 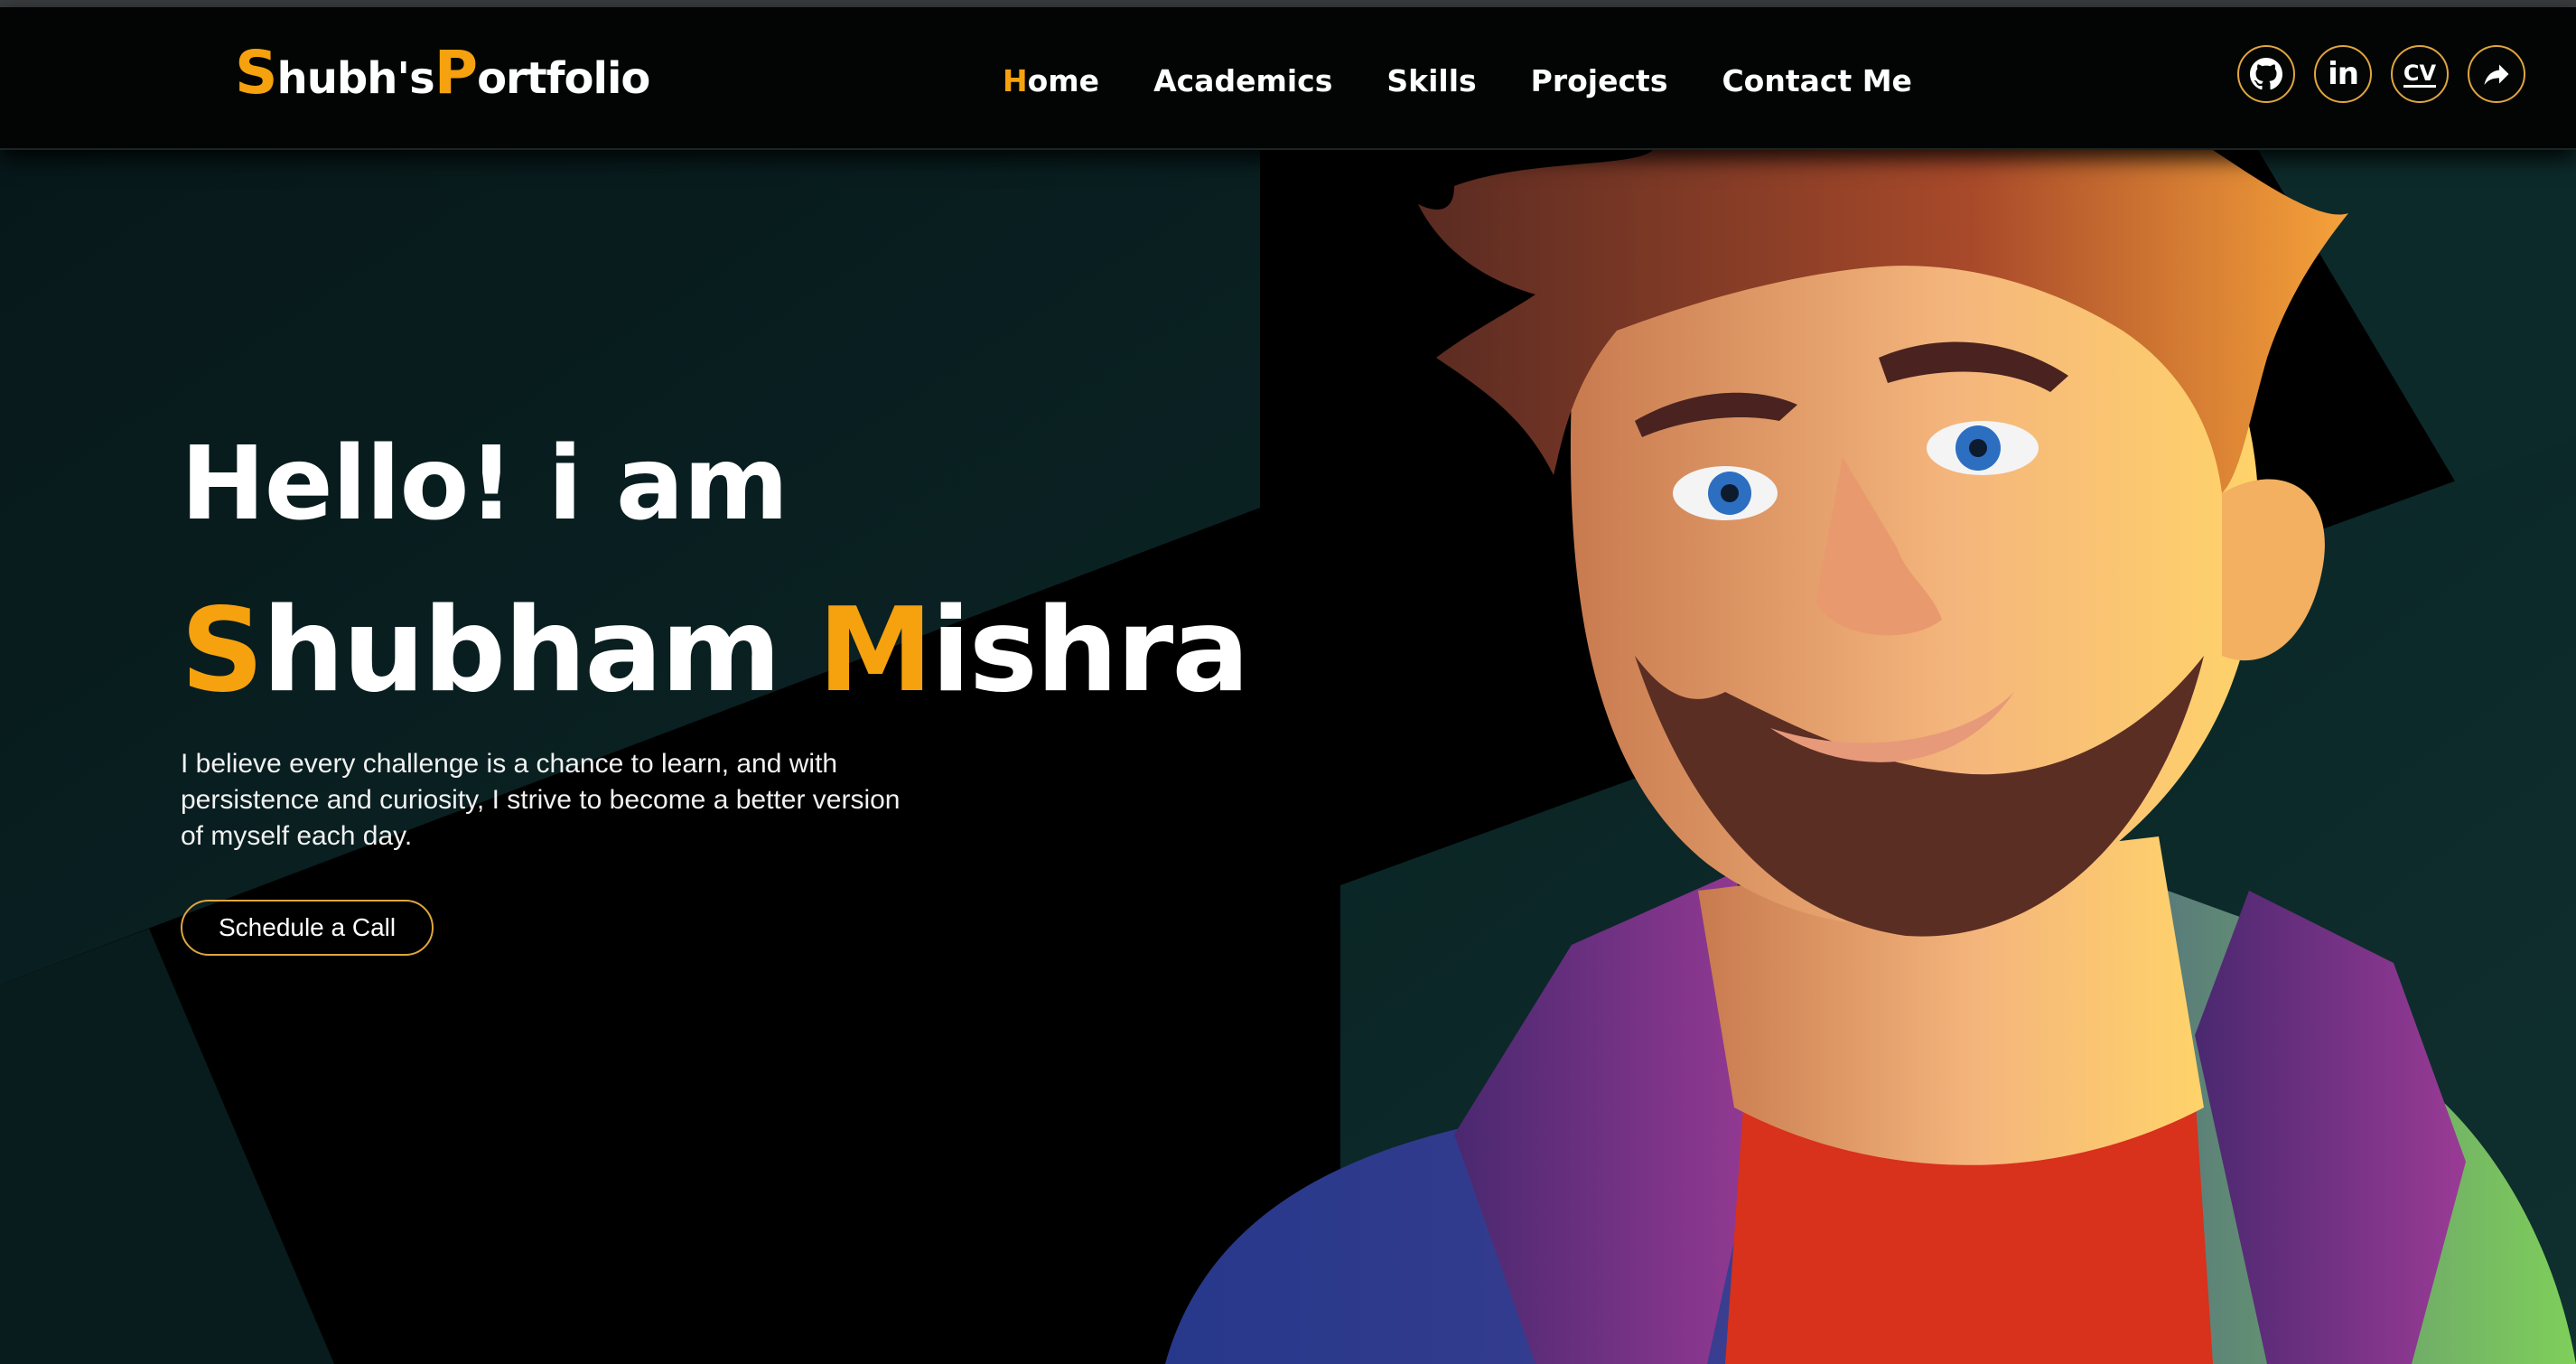 I want to click on logo: S hubh's P ortfolio, so click(x=443, y=74).